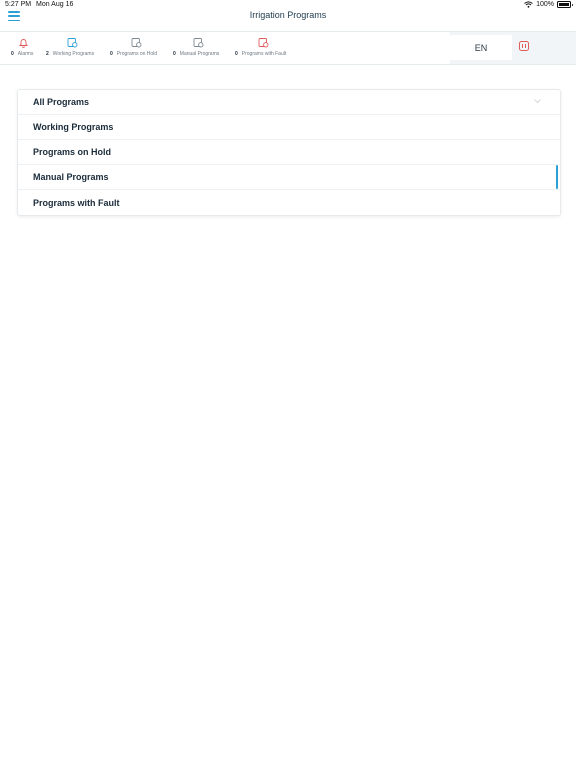 This screenshot has height=768, width=576. Describe the element at coordinates (136, 43) in the screenshot. I see `program-hold-icon` at that location.